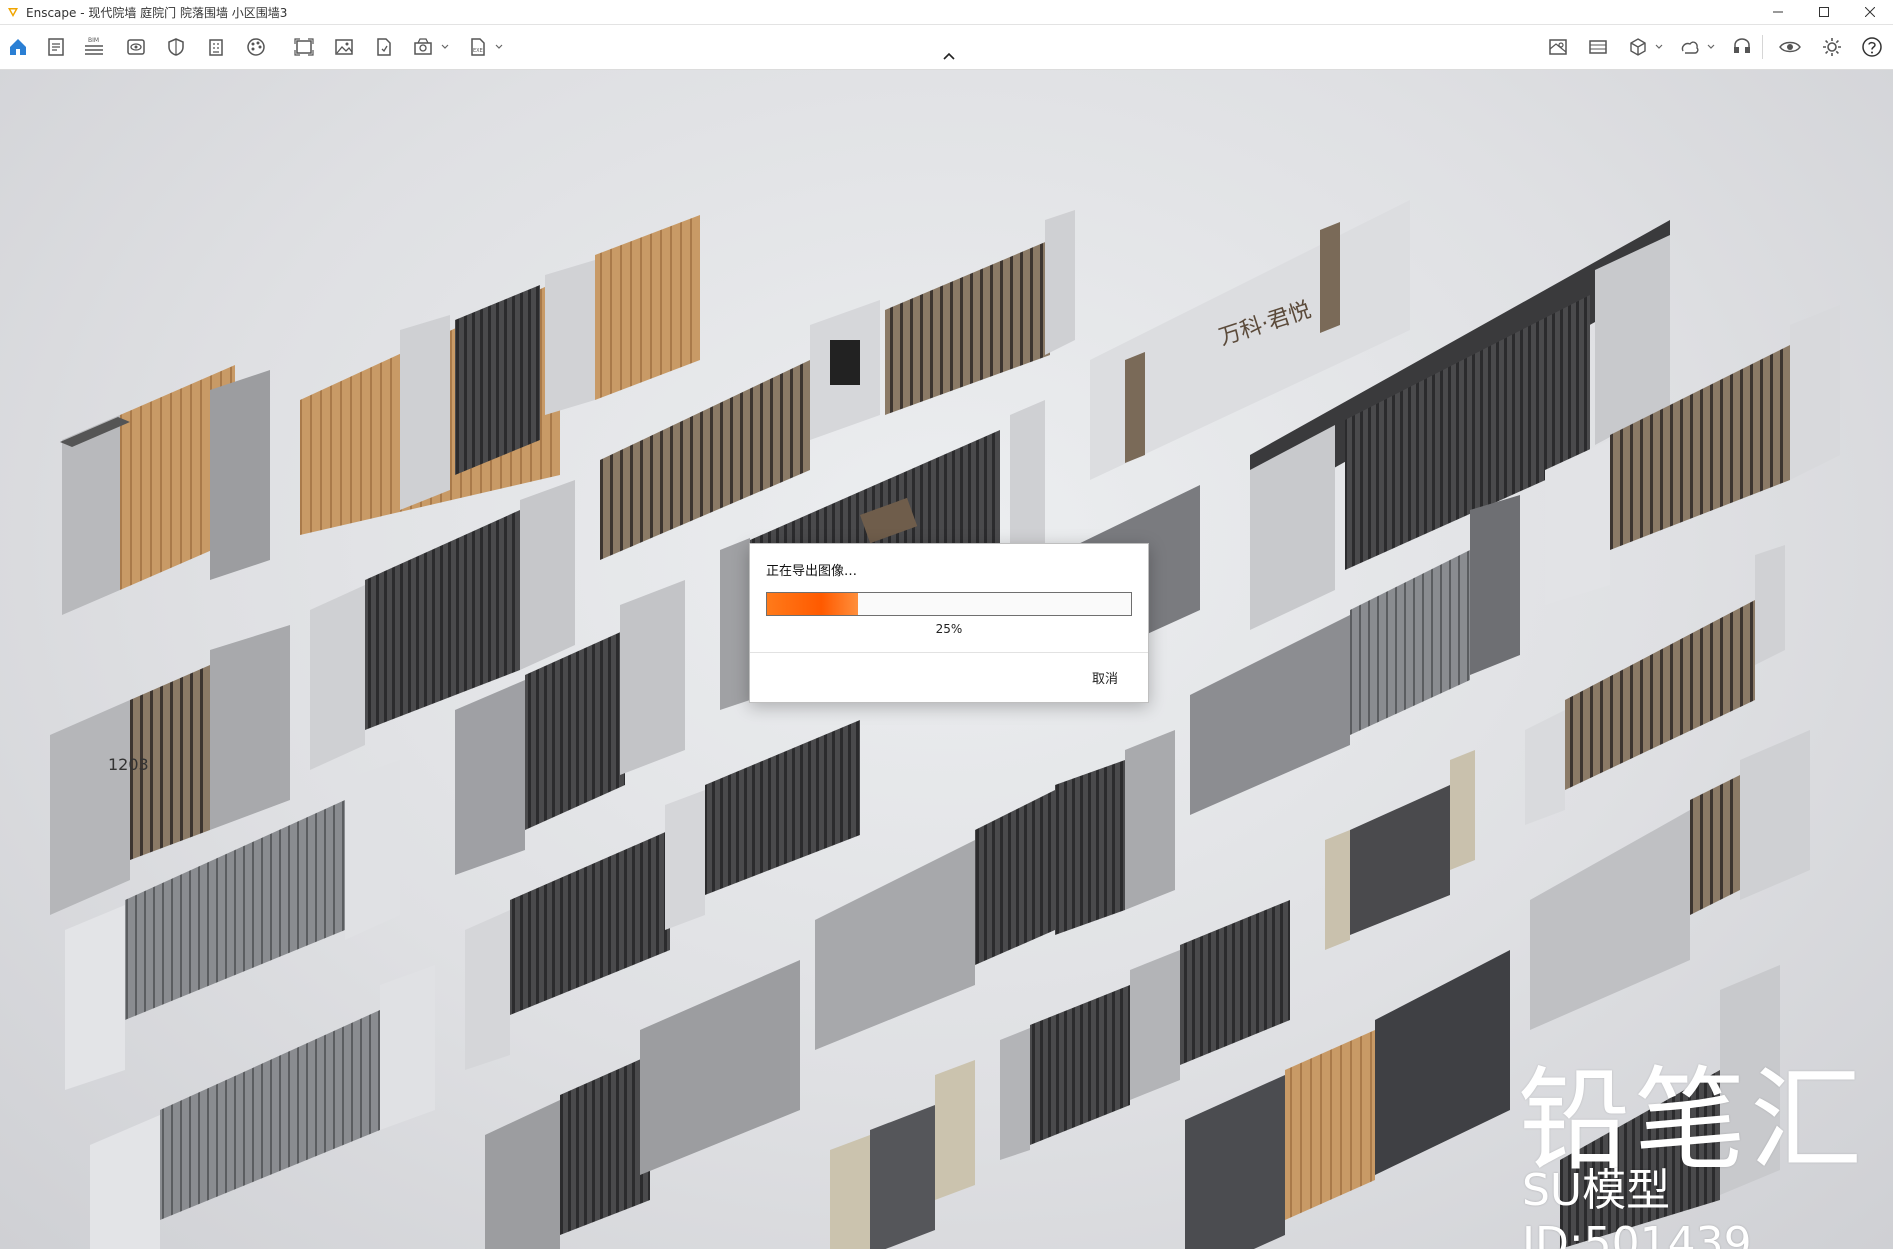 This screenshot has width=1893, height=1249. I want to click on progress-fill, so click(812, 604).